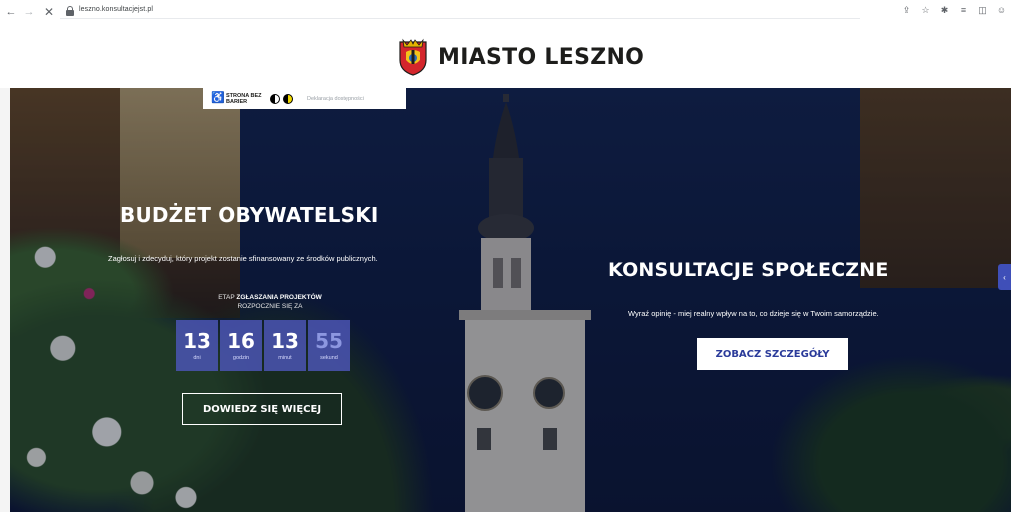 The image size is (1011, 512). Describe the element at coordinates (963, 10) in the screenshot. I see `reading-list-icon: ≡` at that location.